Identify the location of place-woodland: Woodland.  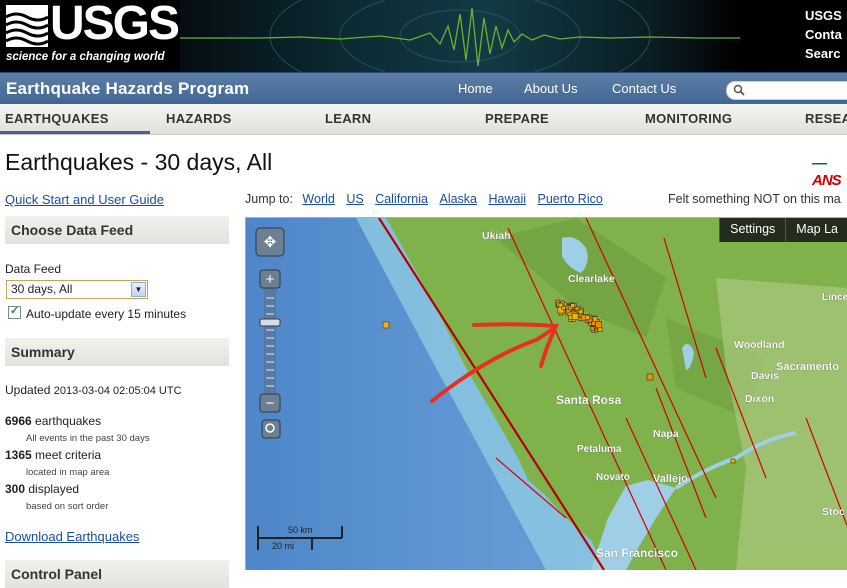
(759, 345).